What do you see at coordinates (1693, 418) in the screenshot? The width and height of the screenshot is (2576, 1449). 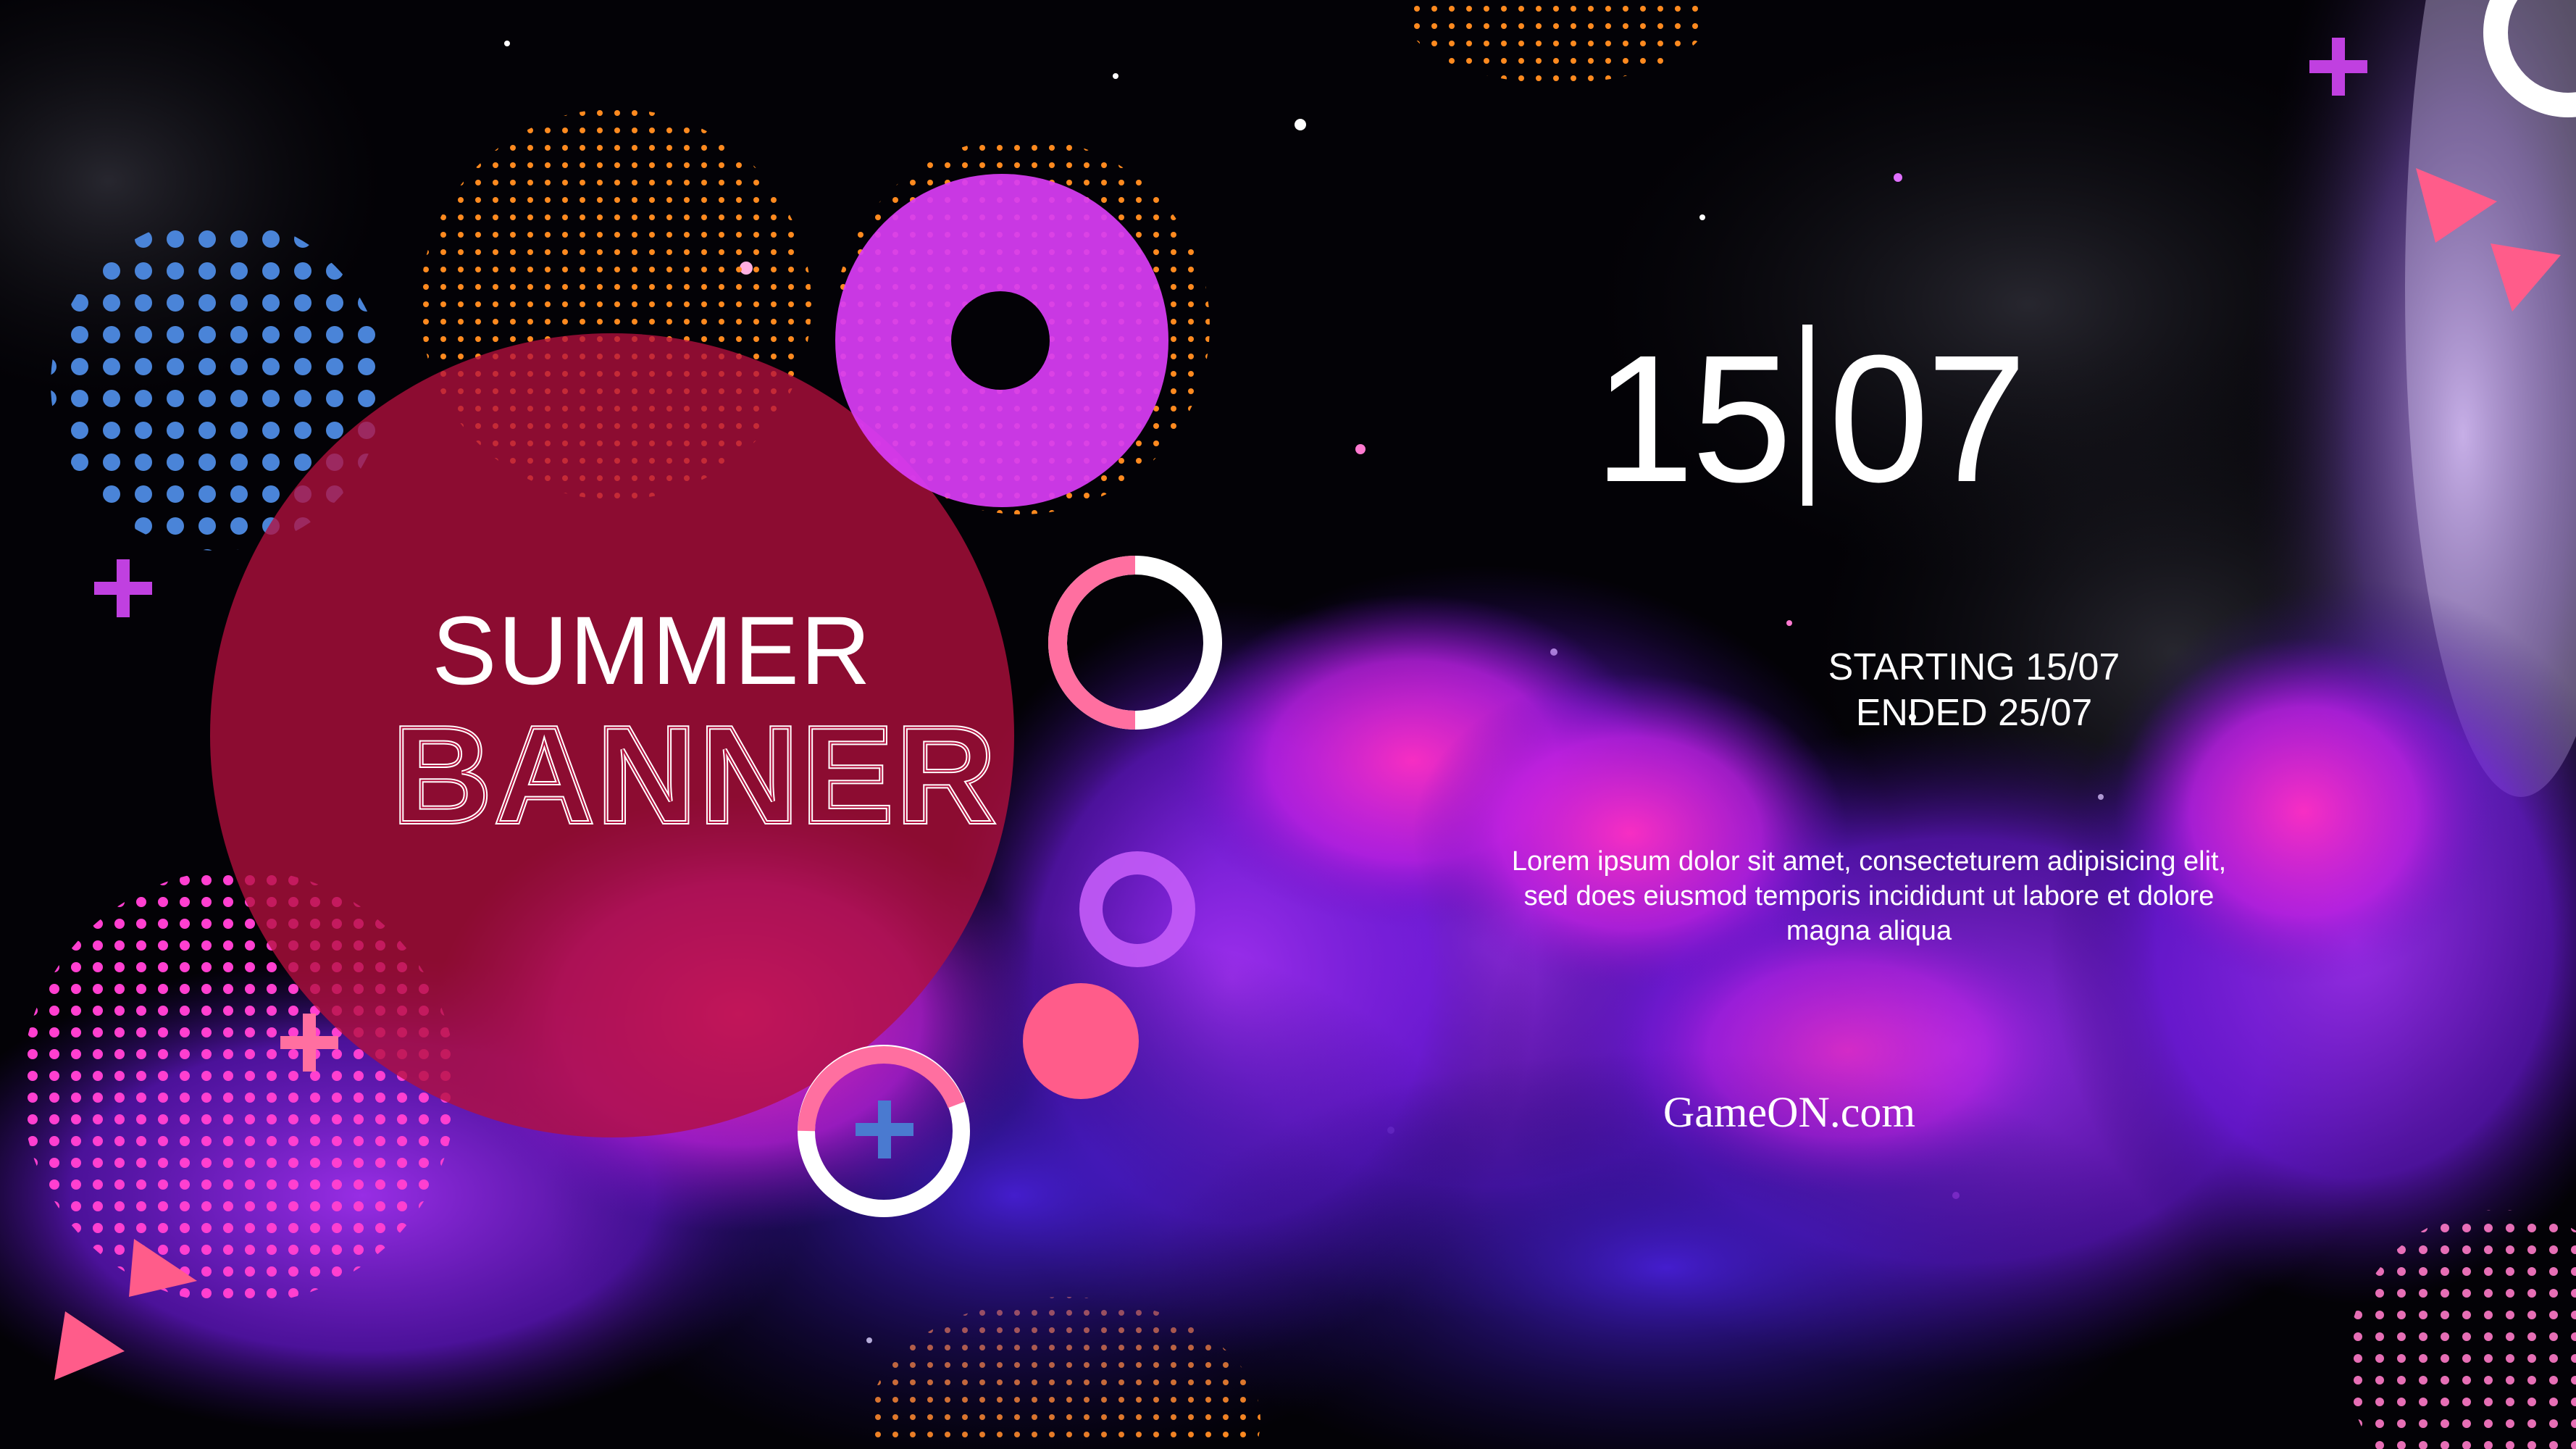 I see `date-day: 15` at bounding box center [1693, 418].